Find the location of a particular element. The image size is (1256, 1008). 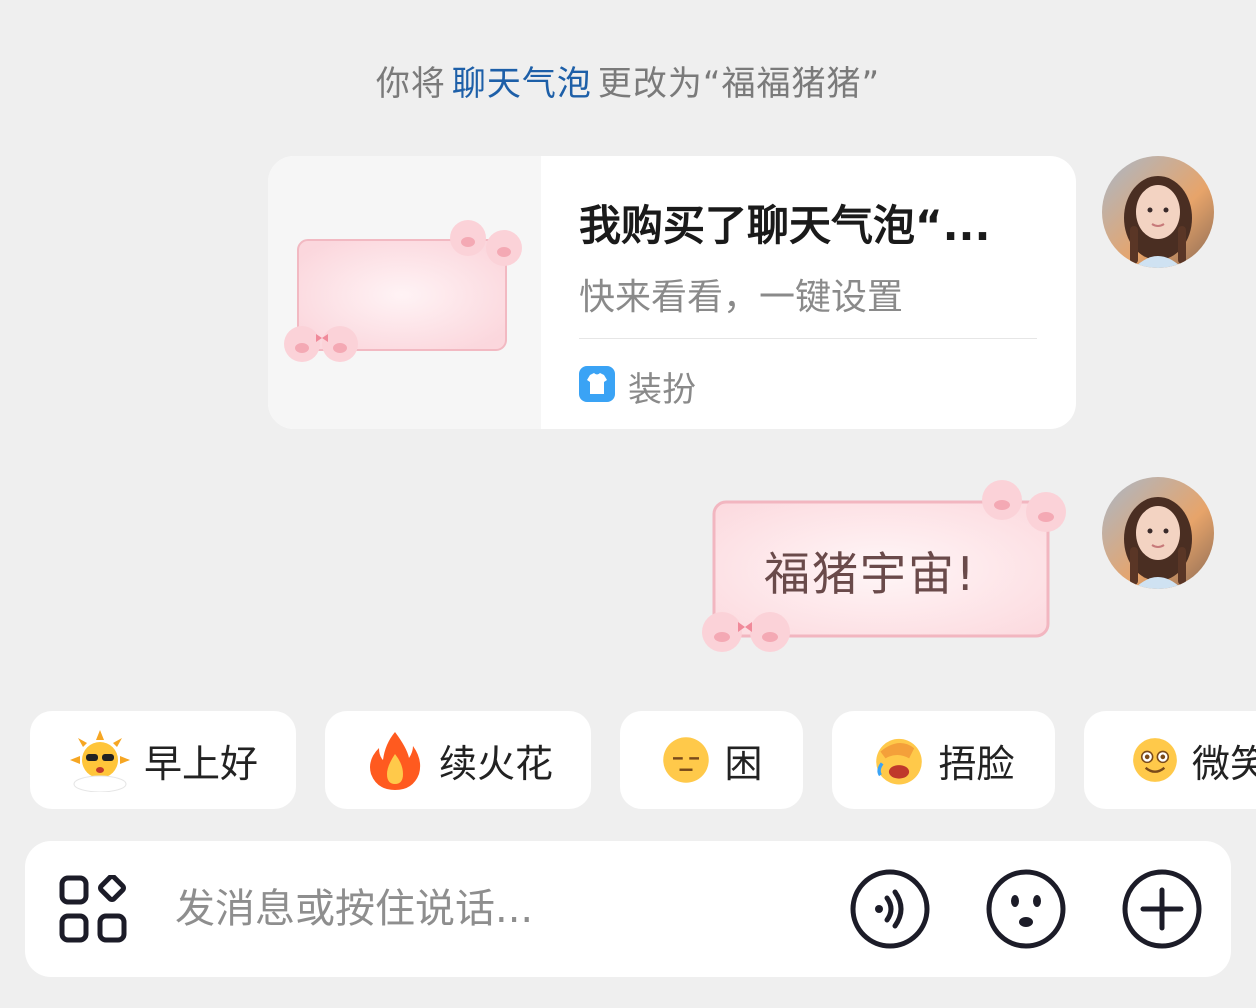

fire-emoji is located at coordinates (395, 761).